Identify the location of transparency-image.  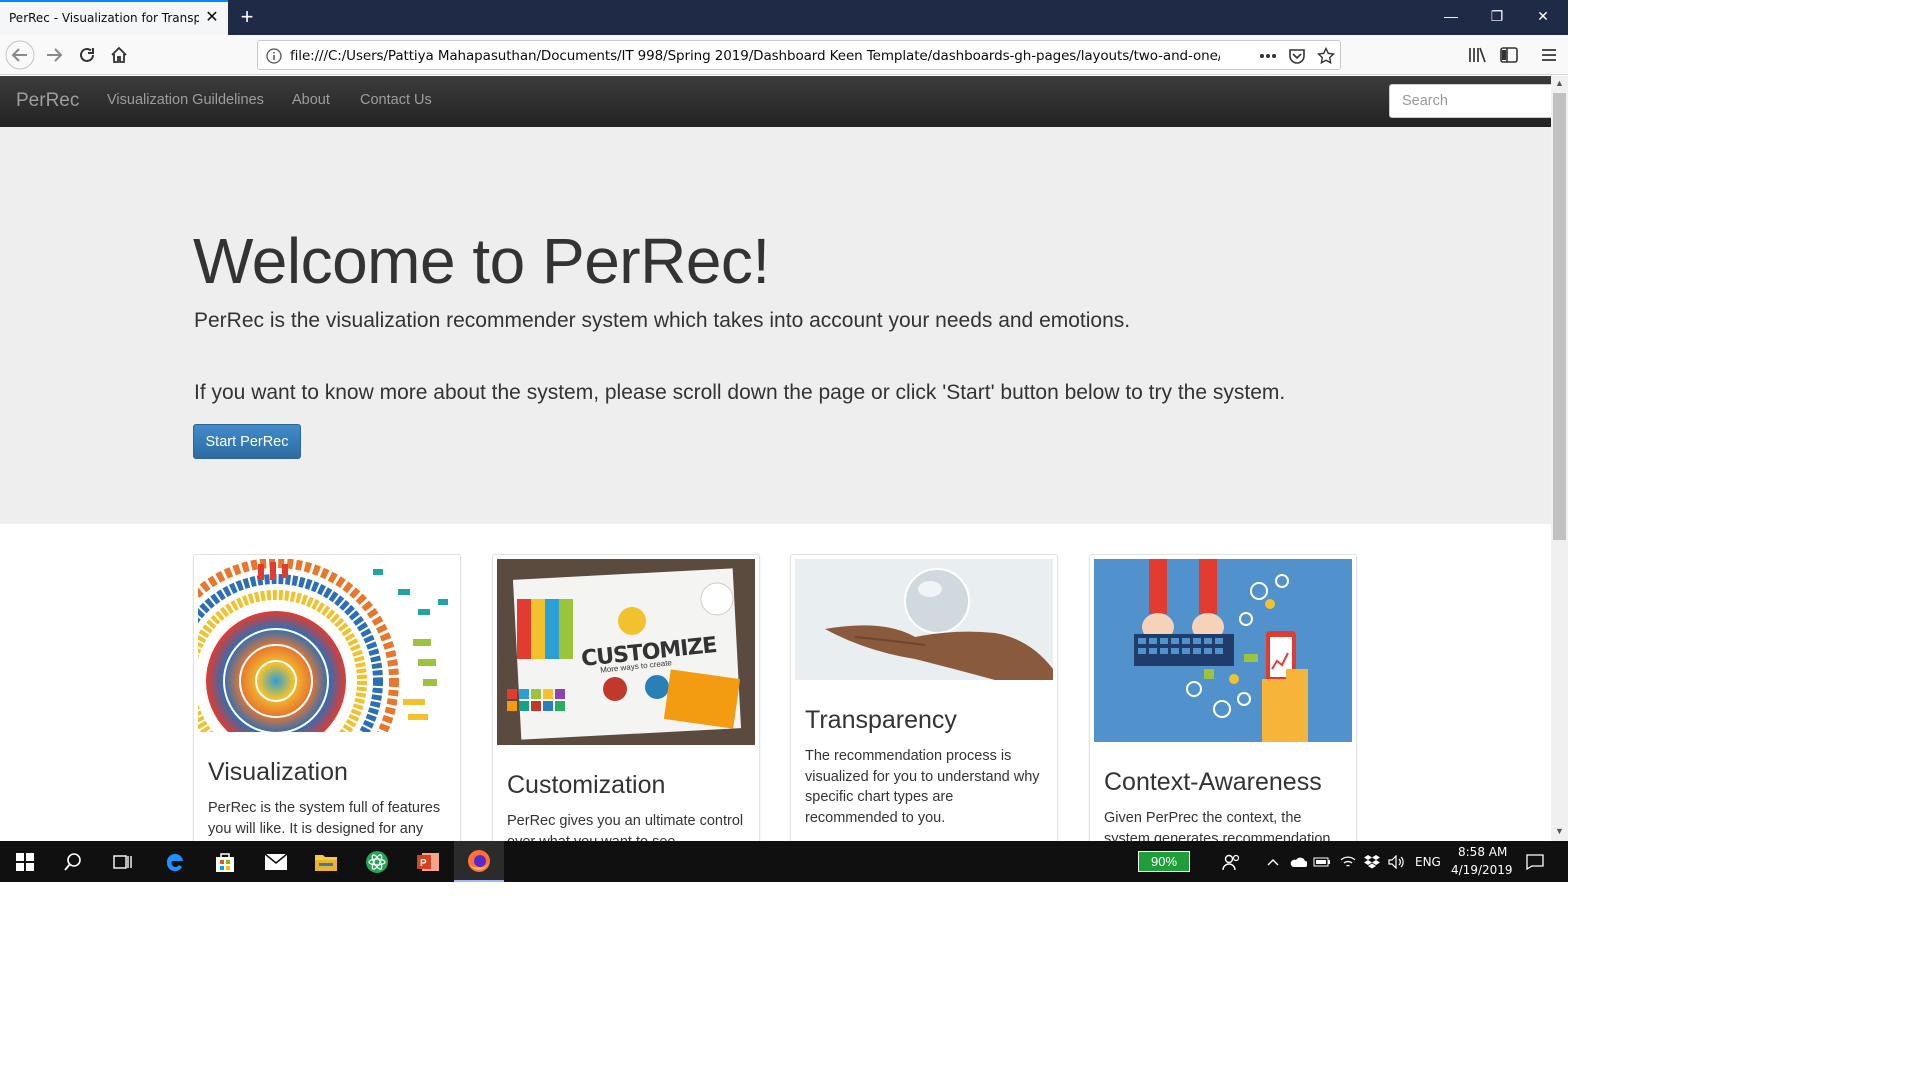
(924, 619).